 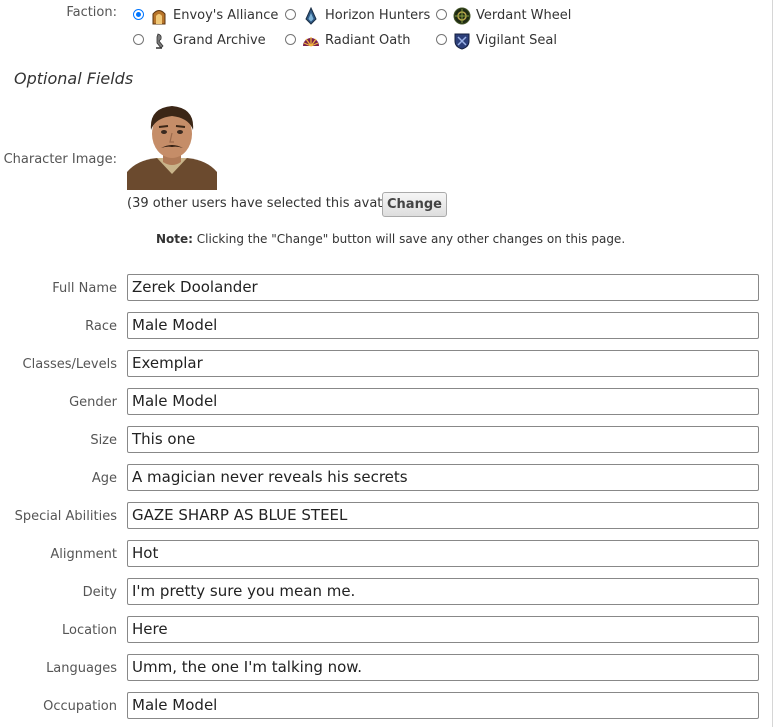 I want to click on full-name-label: Full Name, so click(x=84, y=288).